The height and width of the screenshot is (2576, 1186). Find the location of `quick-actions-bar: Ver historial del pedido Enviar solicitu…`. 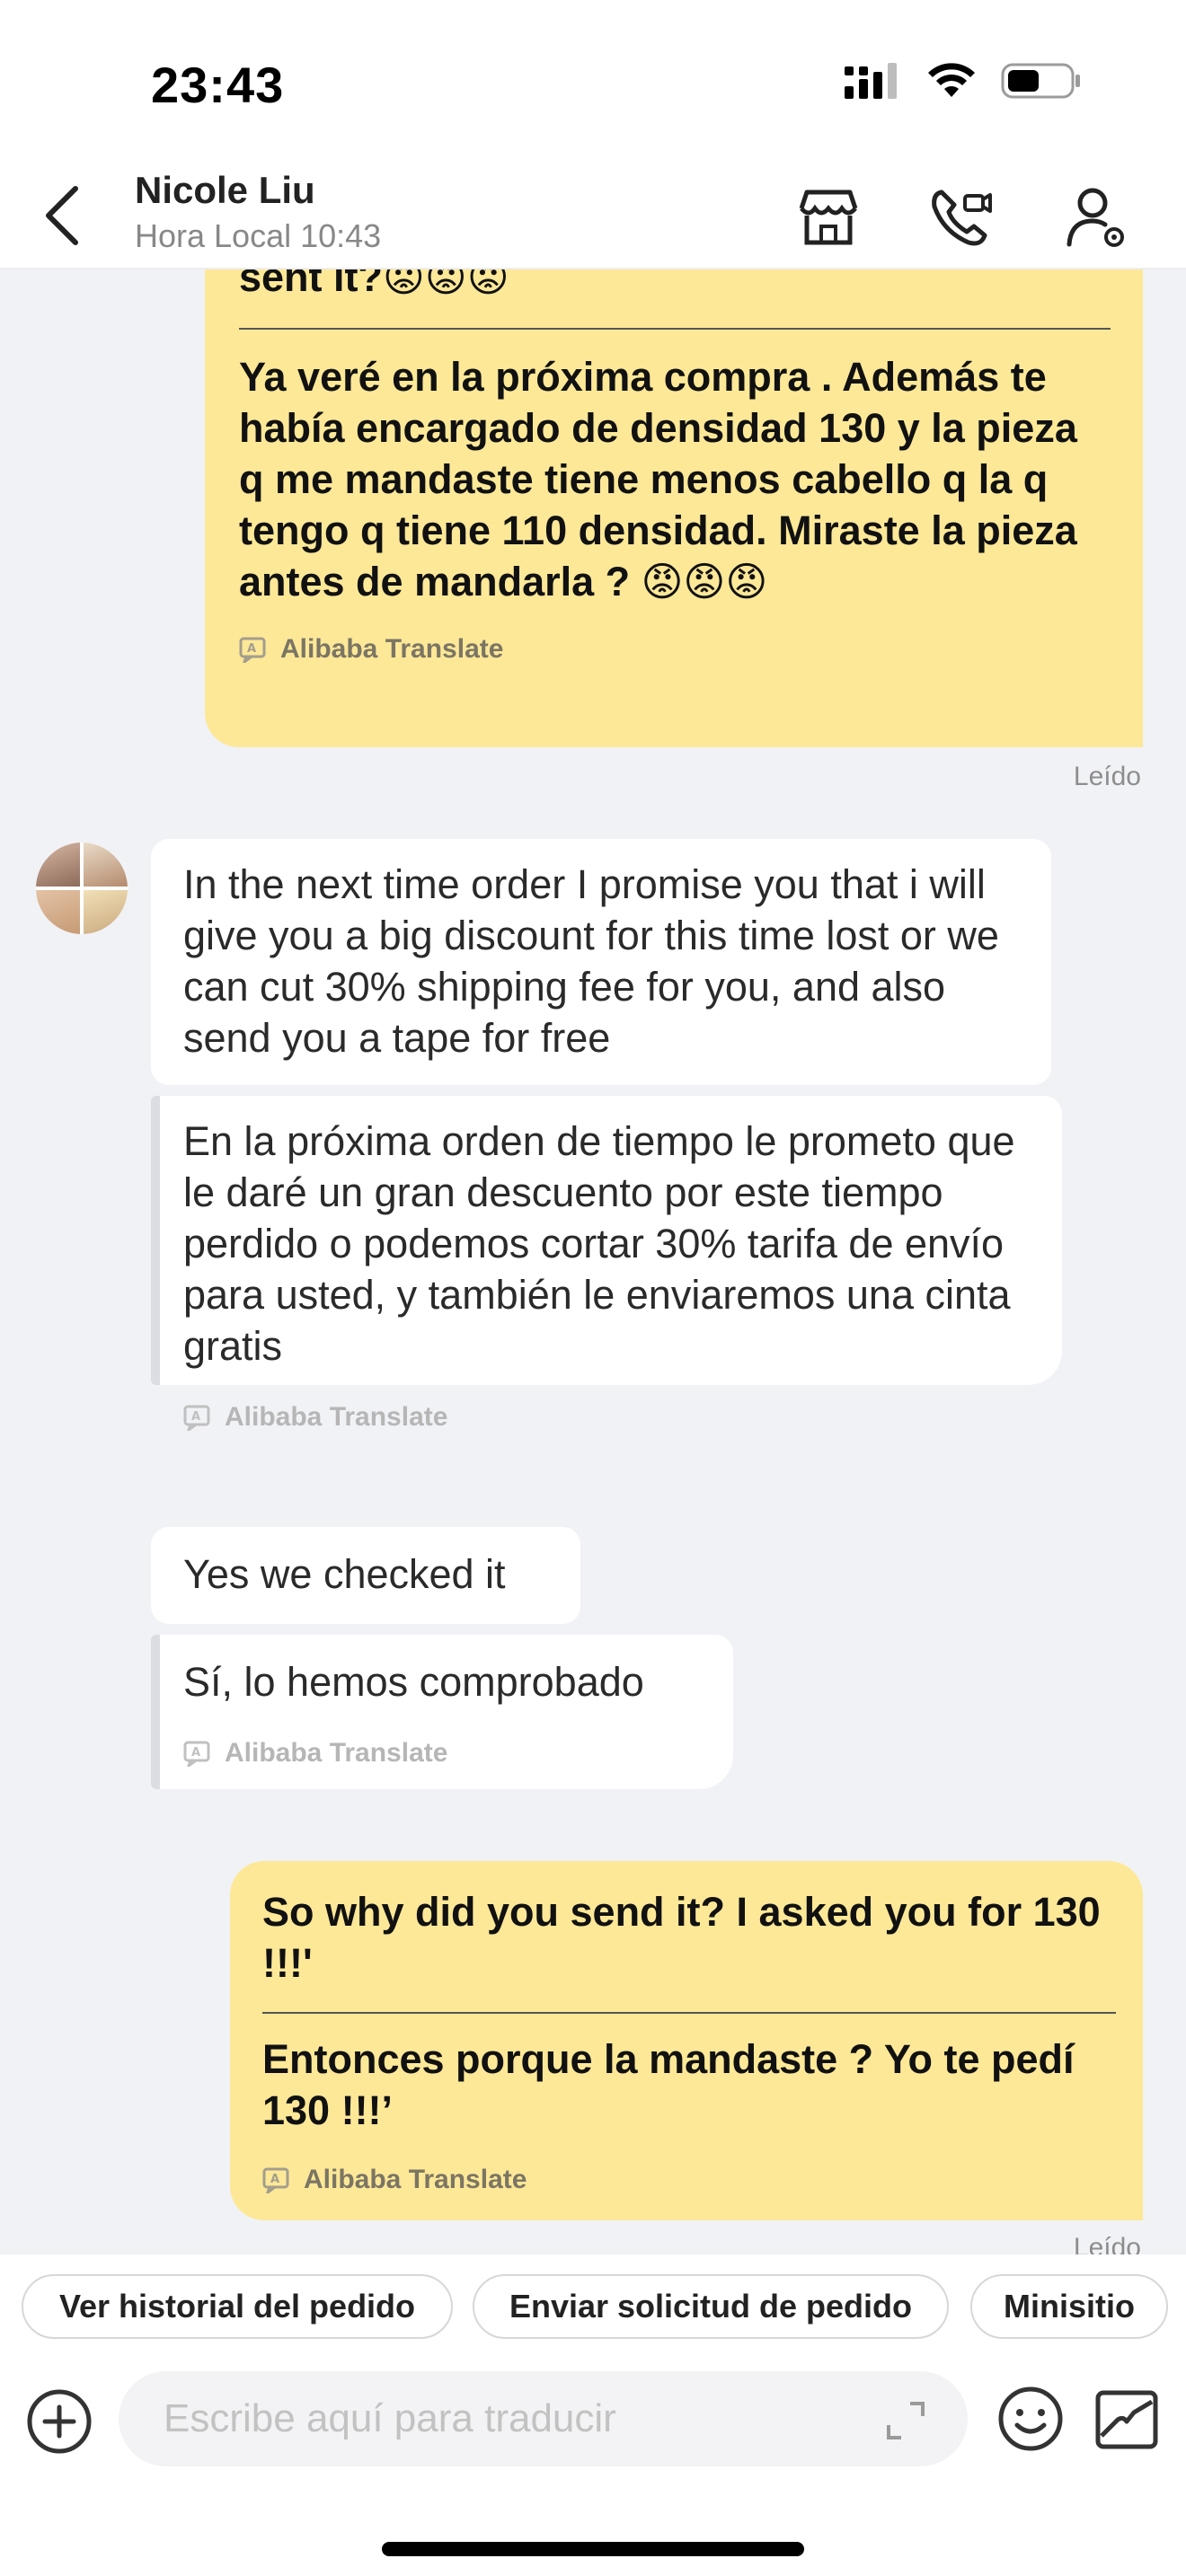

quick-actions-bar: Ver historial del pedido Enviar solicitu… is located at coordinates (593, 2308).